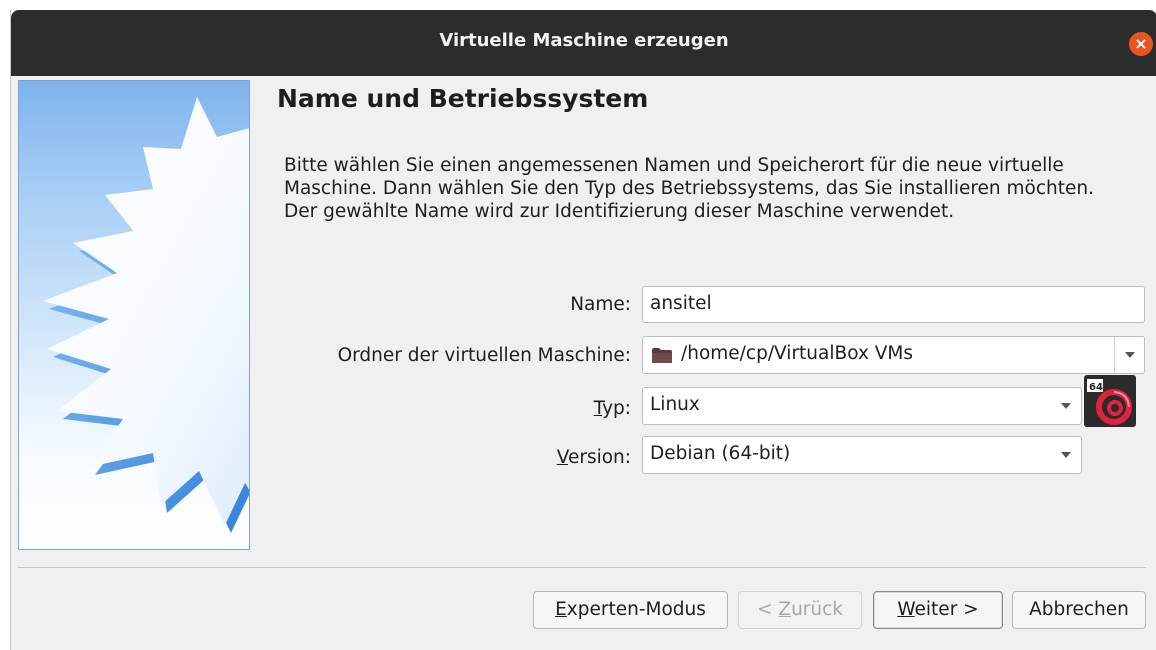 The width and height of the screenshot is (1156, 650). What do you see at coordinates (582, 567) in the screenshot?
I see `button-divider` at bounding box center [582, 567].